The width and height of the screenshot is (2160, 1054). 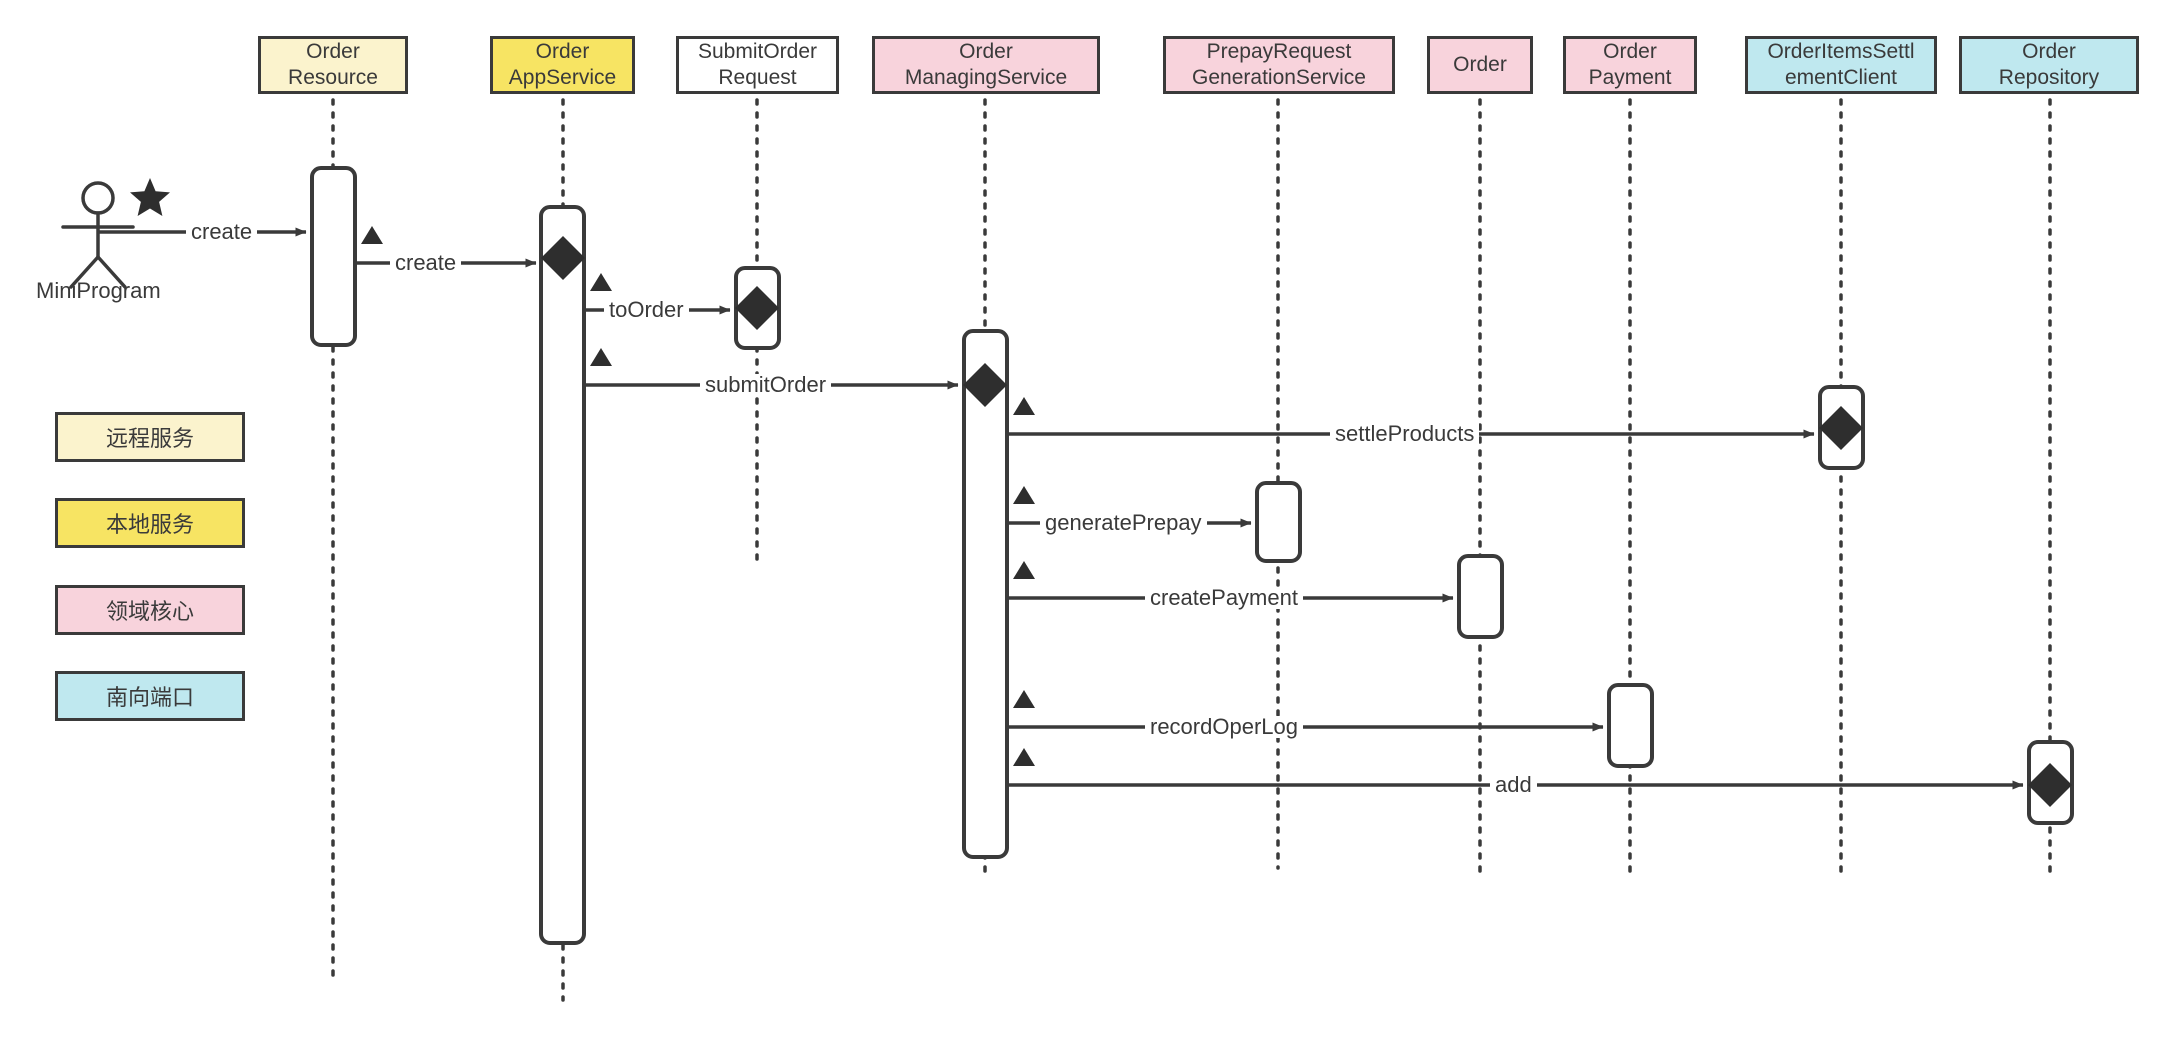 I want to click on participant-name-line1: SubmitOrder, so click(x=757, y=51).